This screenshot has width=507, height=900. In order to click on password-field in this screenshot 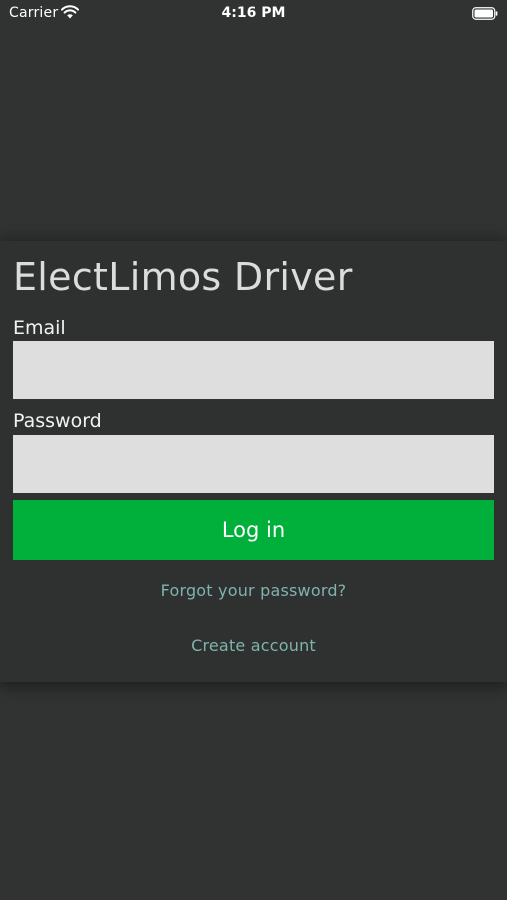, I will do `click(253, 464)`.